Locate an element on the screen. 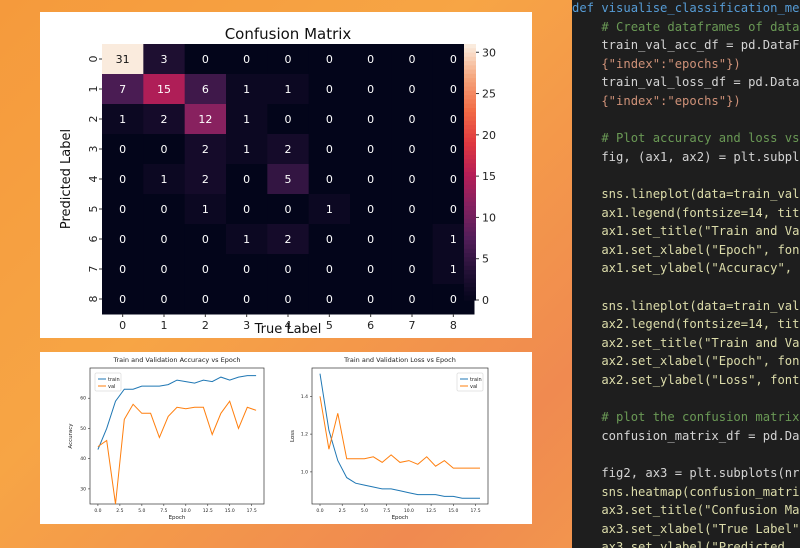 The width and height of the screenshot is (800, 548). loss-x-axis-label: Epoch is located at coordinates (400, 518).